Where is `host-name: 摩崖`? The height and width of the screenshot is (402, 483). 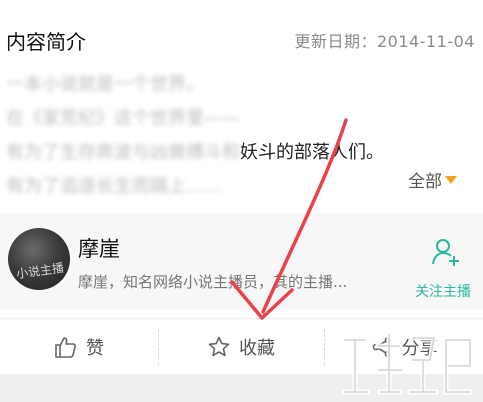
host-name: 摩崖 is located at coordinates (99, 249).